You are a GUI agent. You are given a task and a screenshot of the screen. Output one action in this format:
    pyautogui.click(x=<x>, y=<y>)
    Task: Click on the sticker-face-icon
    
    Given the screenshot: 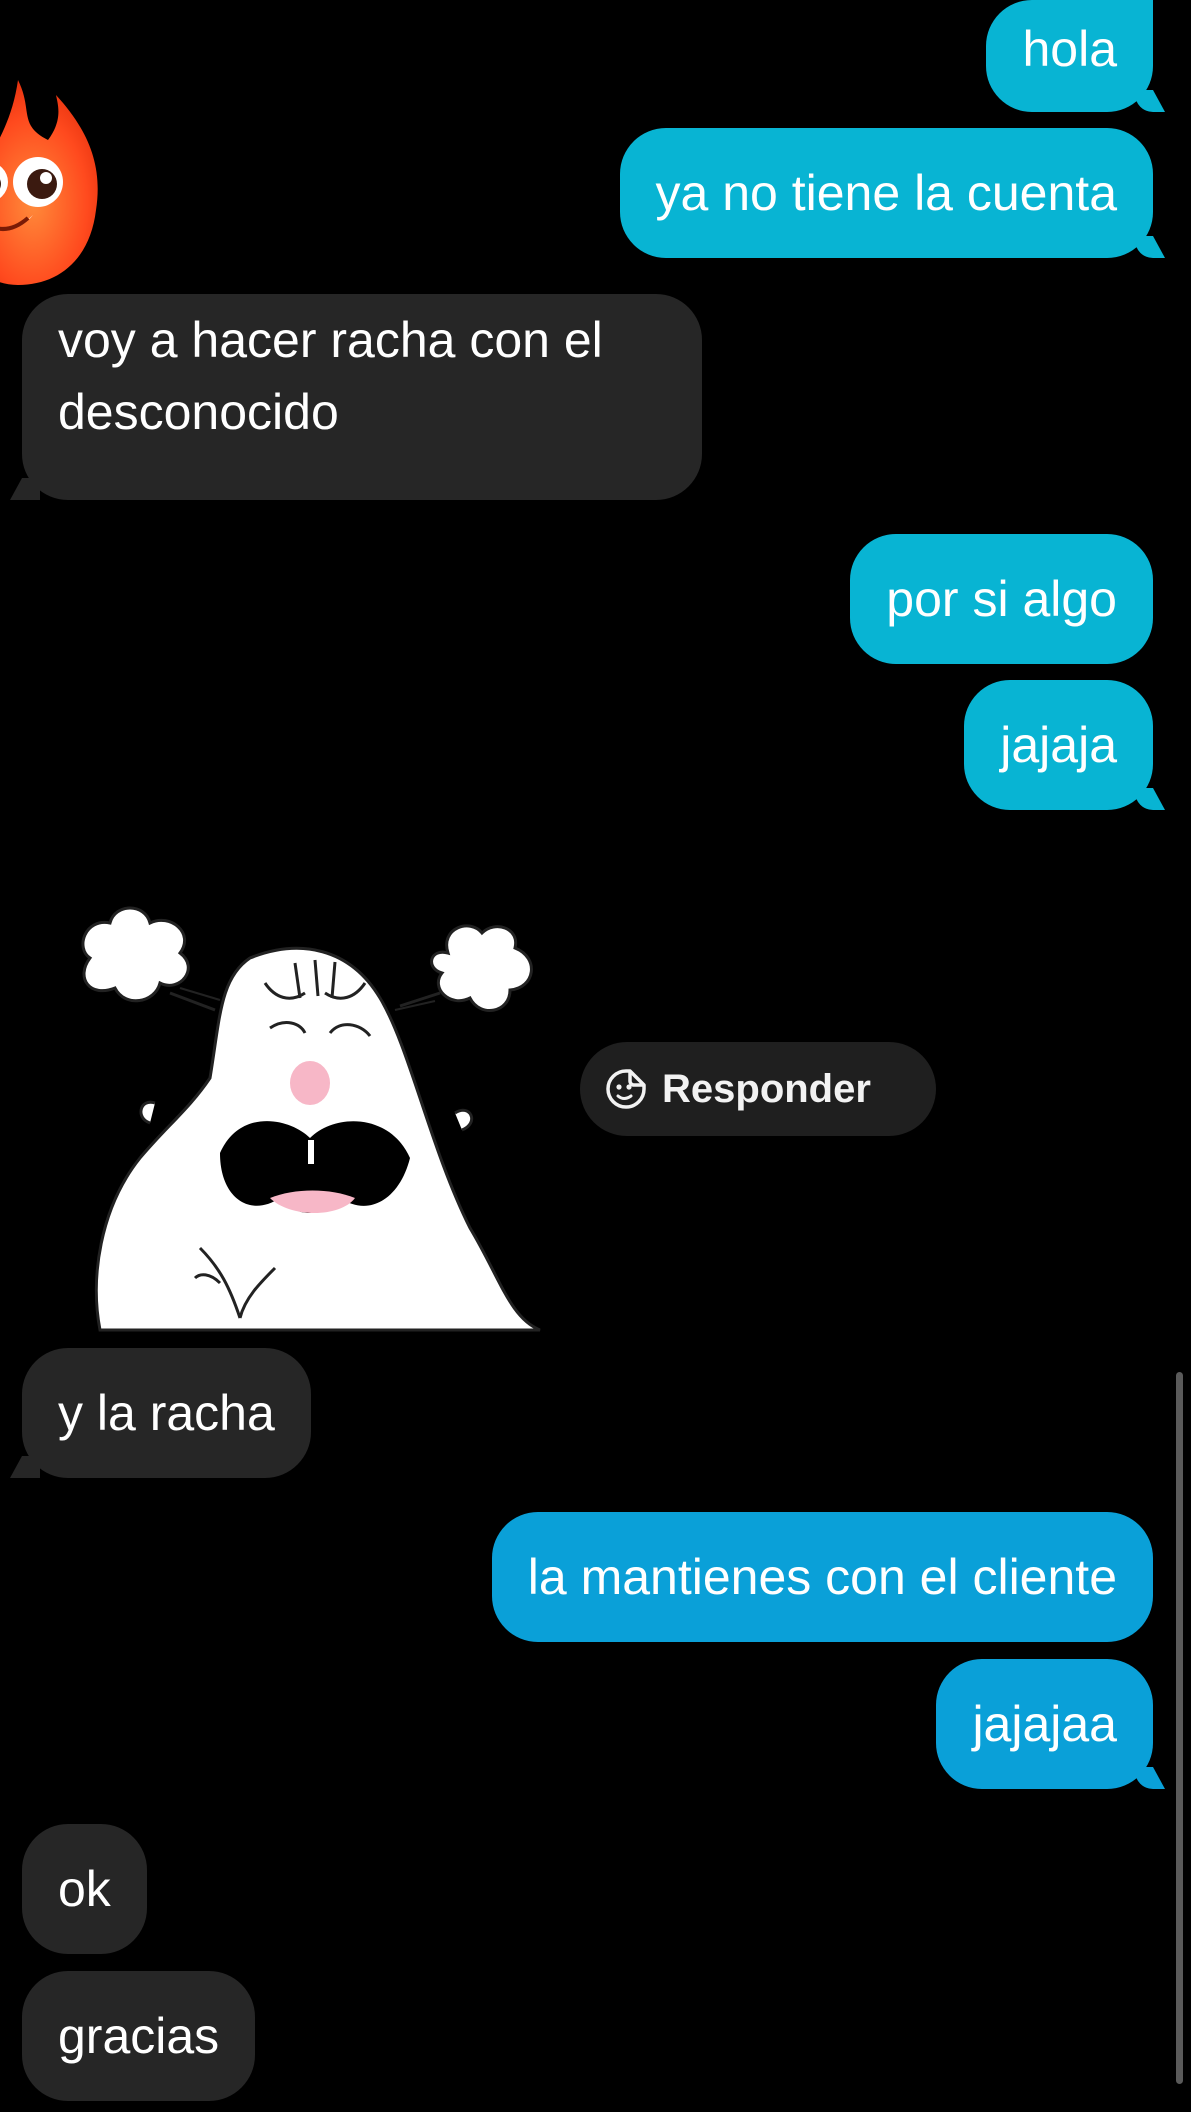 What is the action you would take?
    pyautogui.click(x=626, y=1089)
    